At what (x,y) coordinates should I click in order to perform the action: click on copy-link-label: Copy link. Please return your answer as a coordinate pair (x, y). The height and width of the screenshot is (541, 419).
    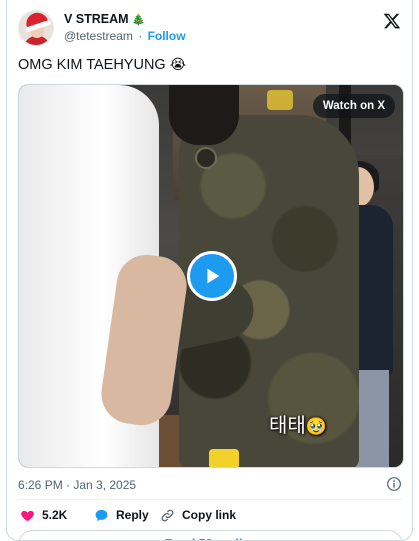
    Looking at the image, I should click on (209, 515).